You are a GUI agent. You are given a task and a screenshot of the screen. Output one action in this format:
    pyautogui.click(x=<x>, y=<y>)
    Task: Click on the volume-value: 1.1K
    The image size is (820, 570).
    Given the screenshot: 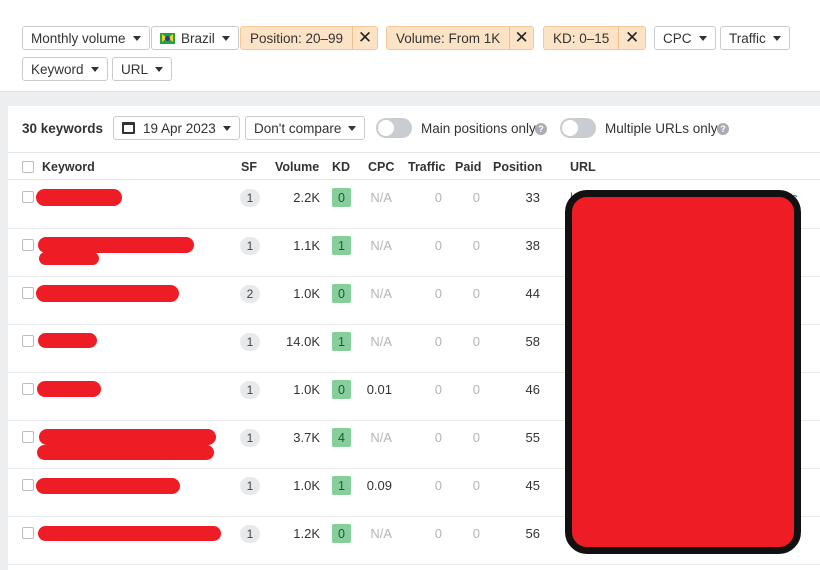 What is the action you would take?
    pyautogui.click(x=306, y=245)
    